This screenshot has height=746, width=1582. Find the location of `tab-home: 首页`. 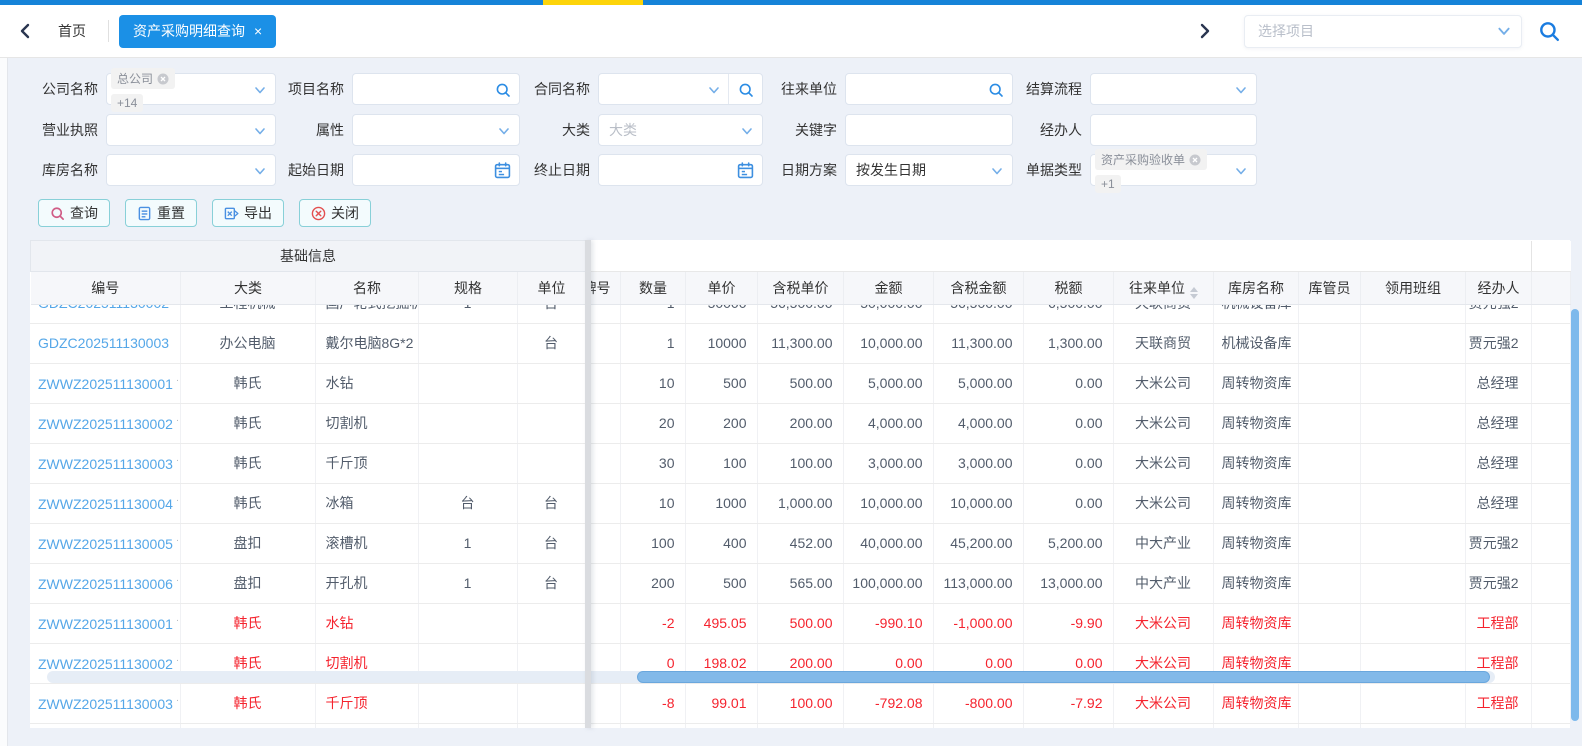

tab-home: 首页 is located at coordinates (72, 31).